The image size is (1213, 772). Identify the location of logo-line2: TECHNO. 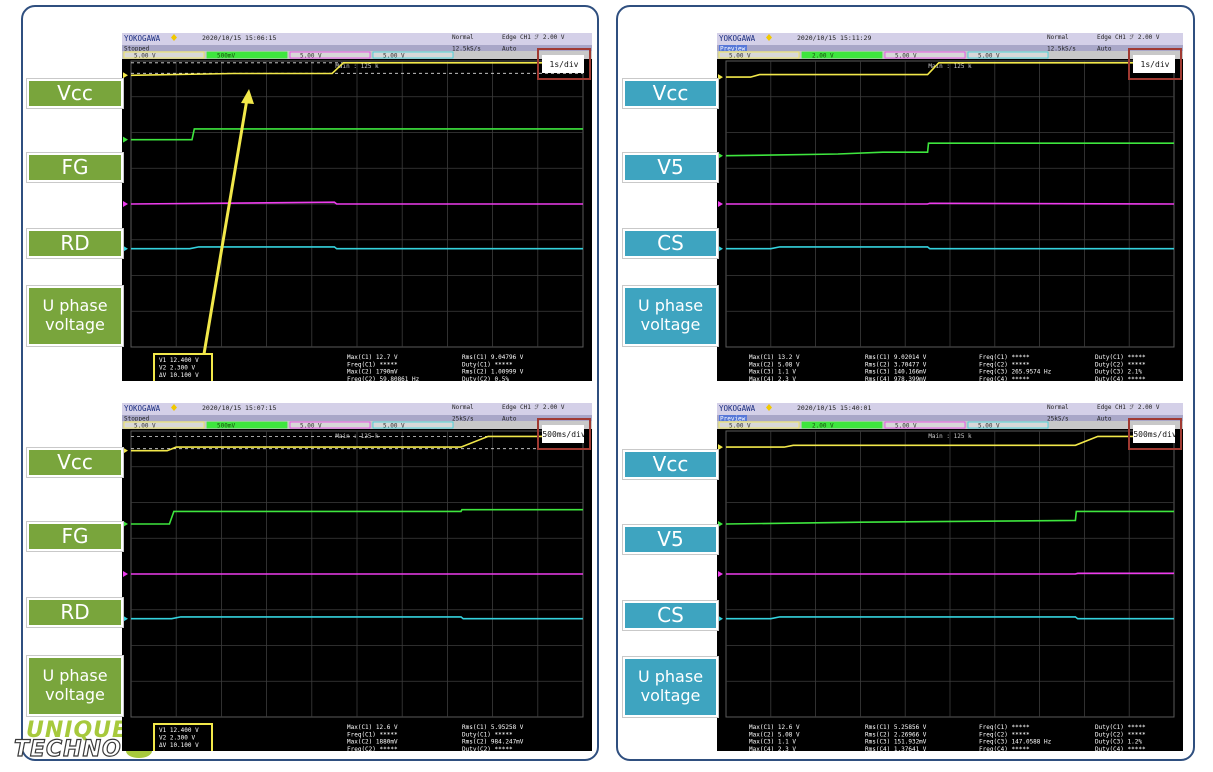
(67, 749).